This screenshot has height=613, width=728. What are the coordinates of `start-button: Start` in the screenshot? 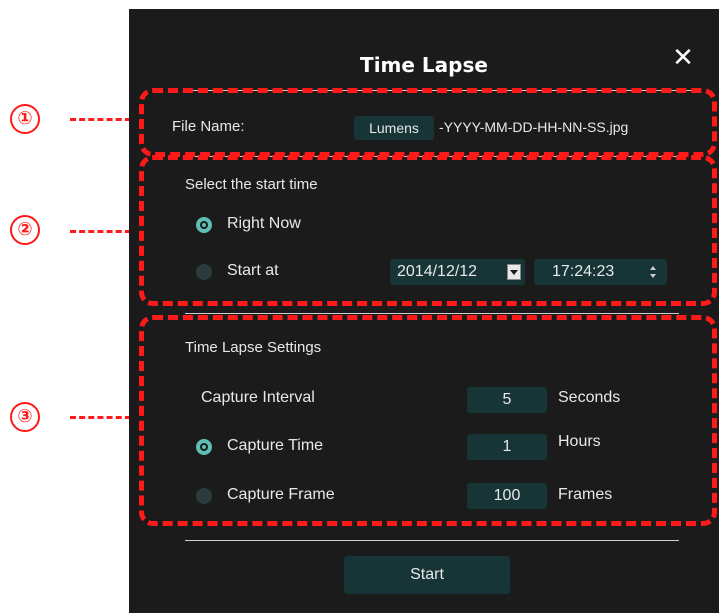 It's located at (427, 575).